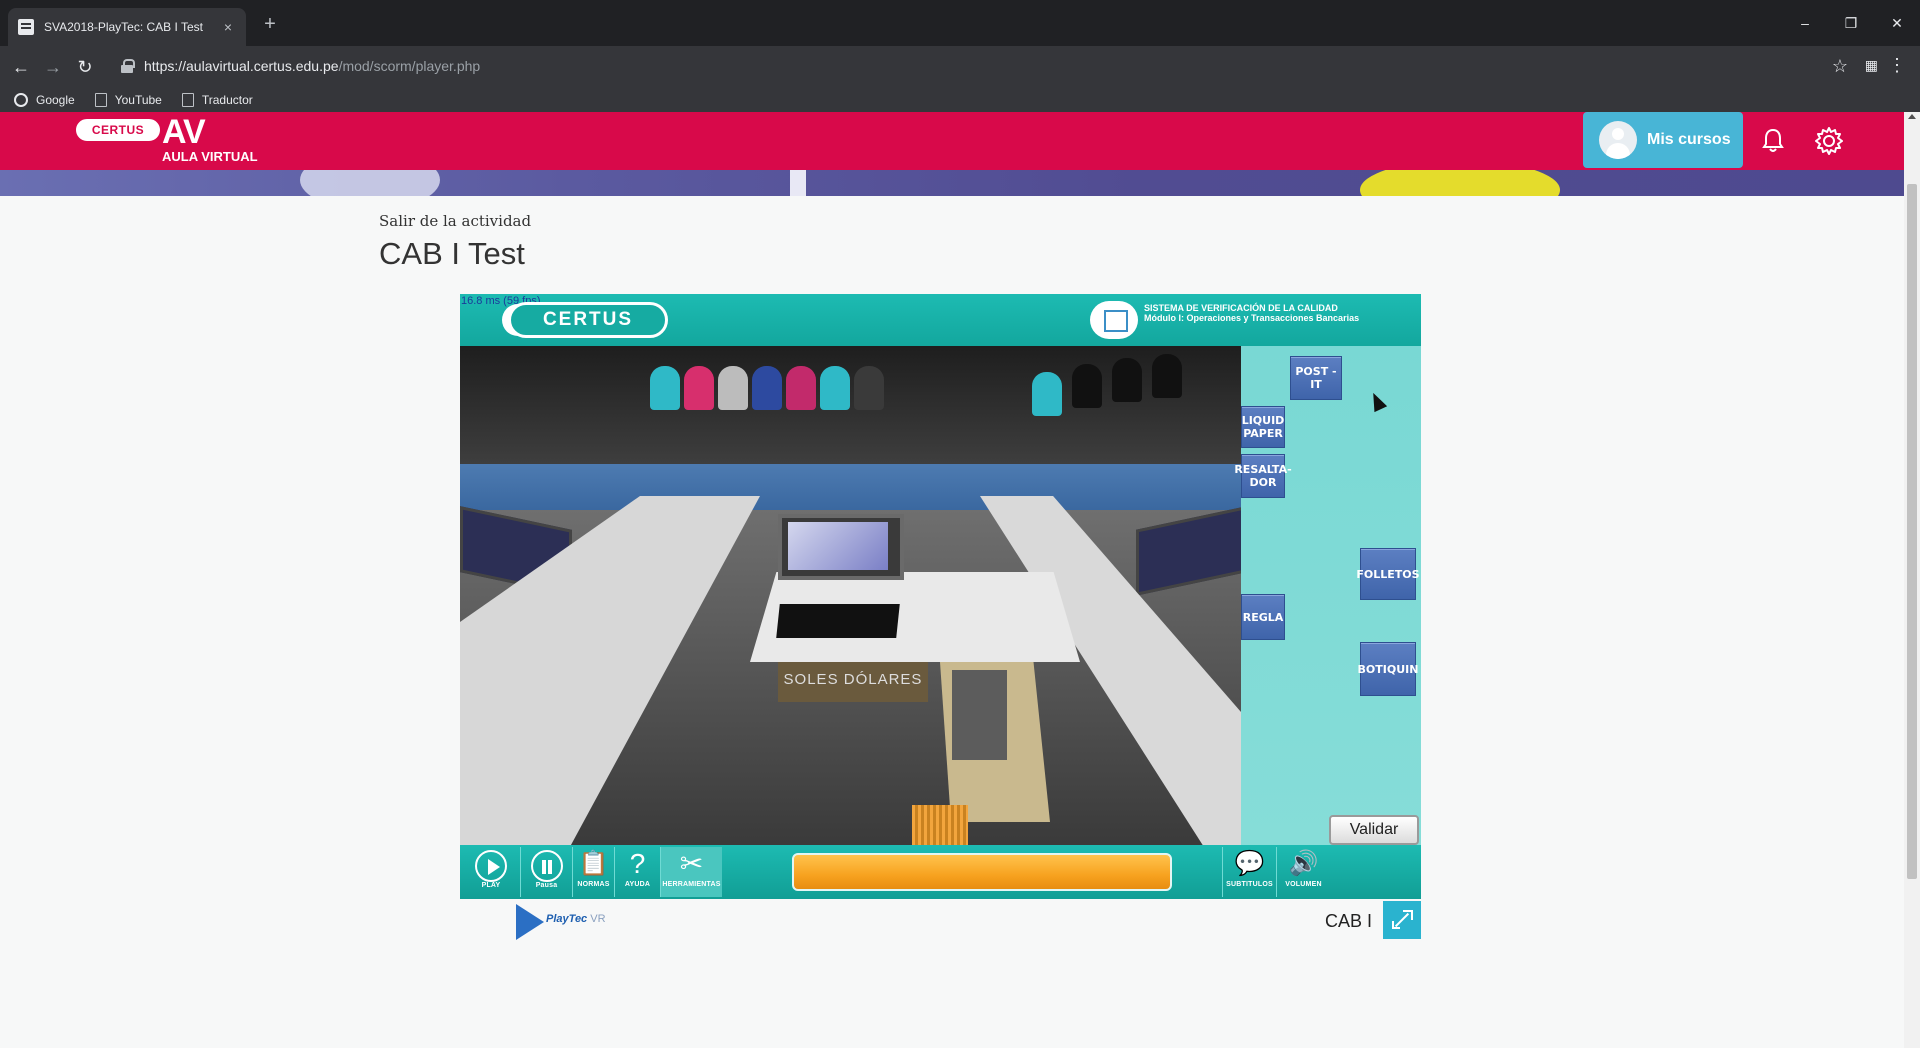 Image resolution: width=1920 pixels, height=1048 pixels. Describe the element at coordinates (85, 67) in the screenshot. I see `reload-button: ↻` at that location.